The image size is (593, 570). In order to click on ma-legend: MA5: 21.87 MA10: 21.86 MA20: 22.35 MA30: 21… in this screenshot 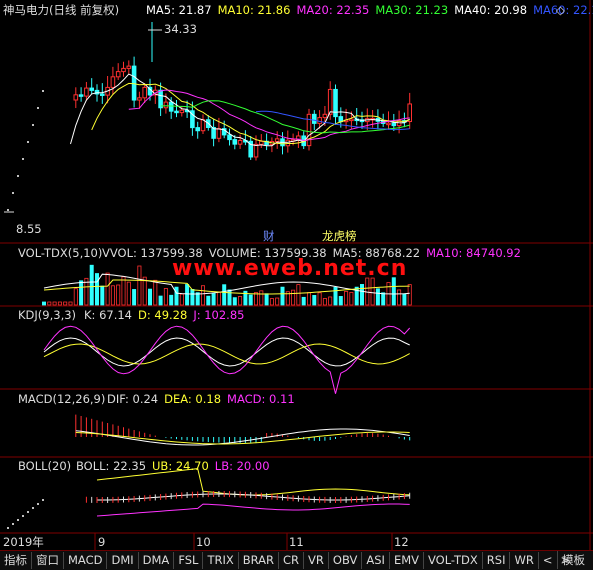, I will do `click(369, 10)`.